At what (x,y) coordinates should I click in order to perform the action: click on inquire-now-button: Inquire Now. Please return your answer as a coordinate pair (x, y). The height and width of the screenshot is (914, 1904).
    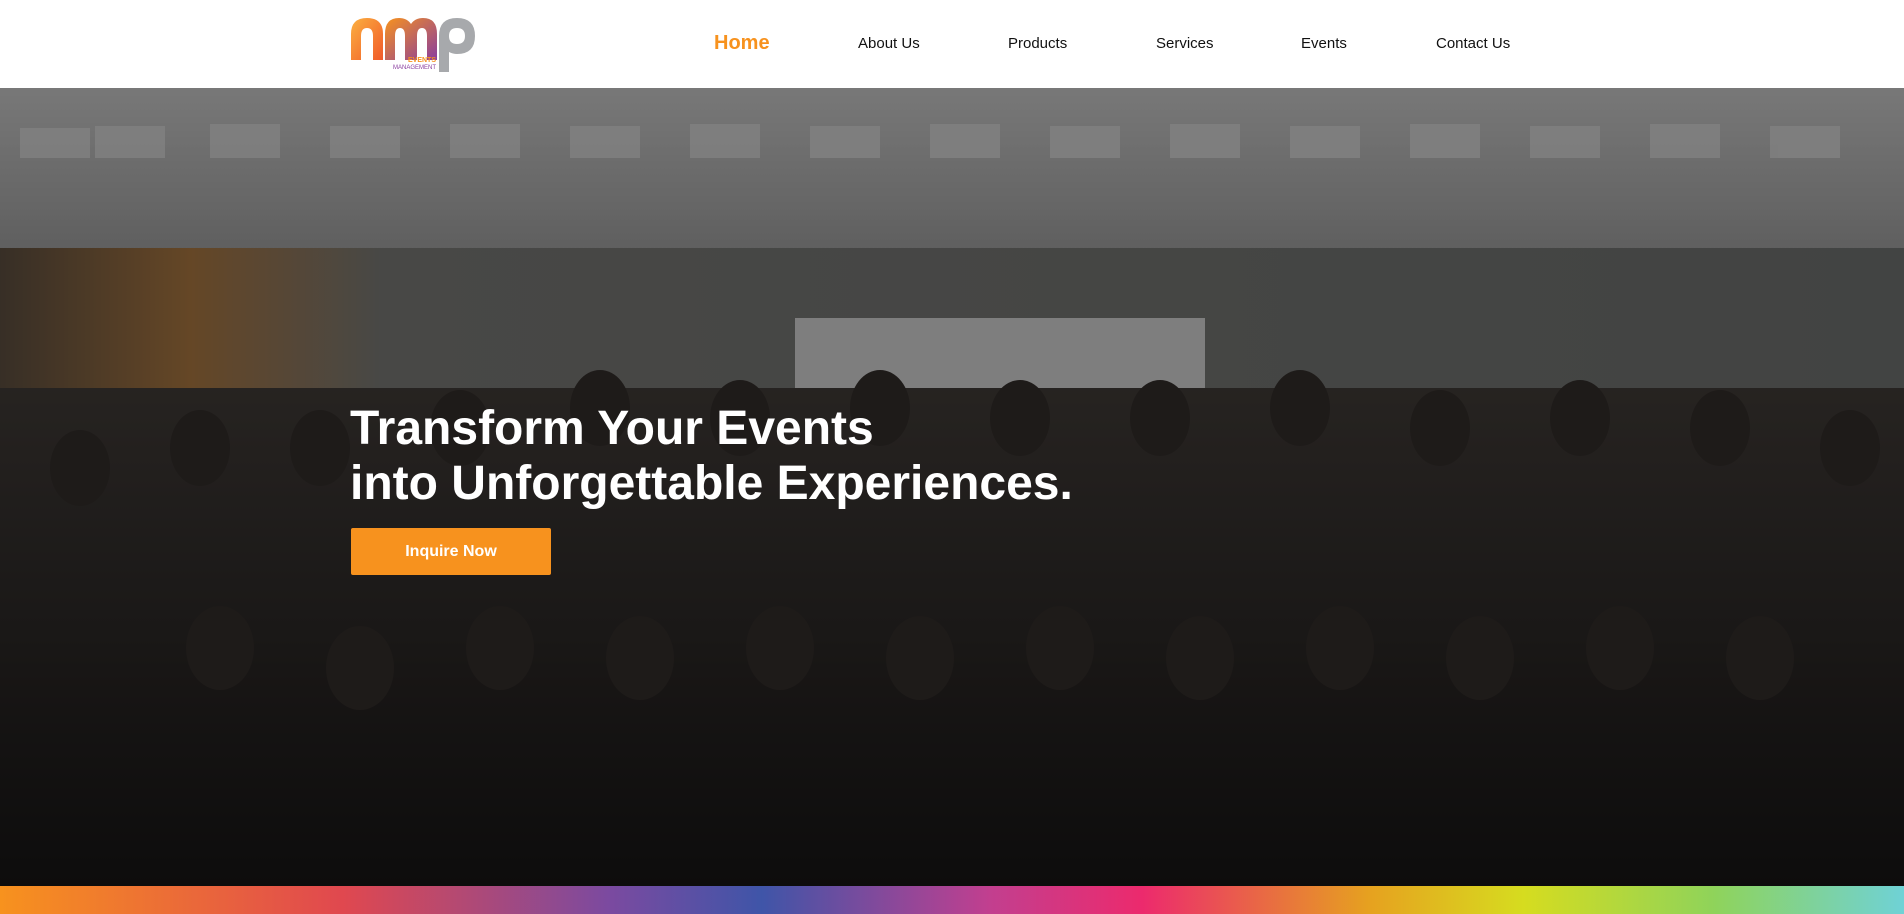
    Looking at the image, I should click on (451, 551).